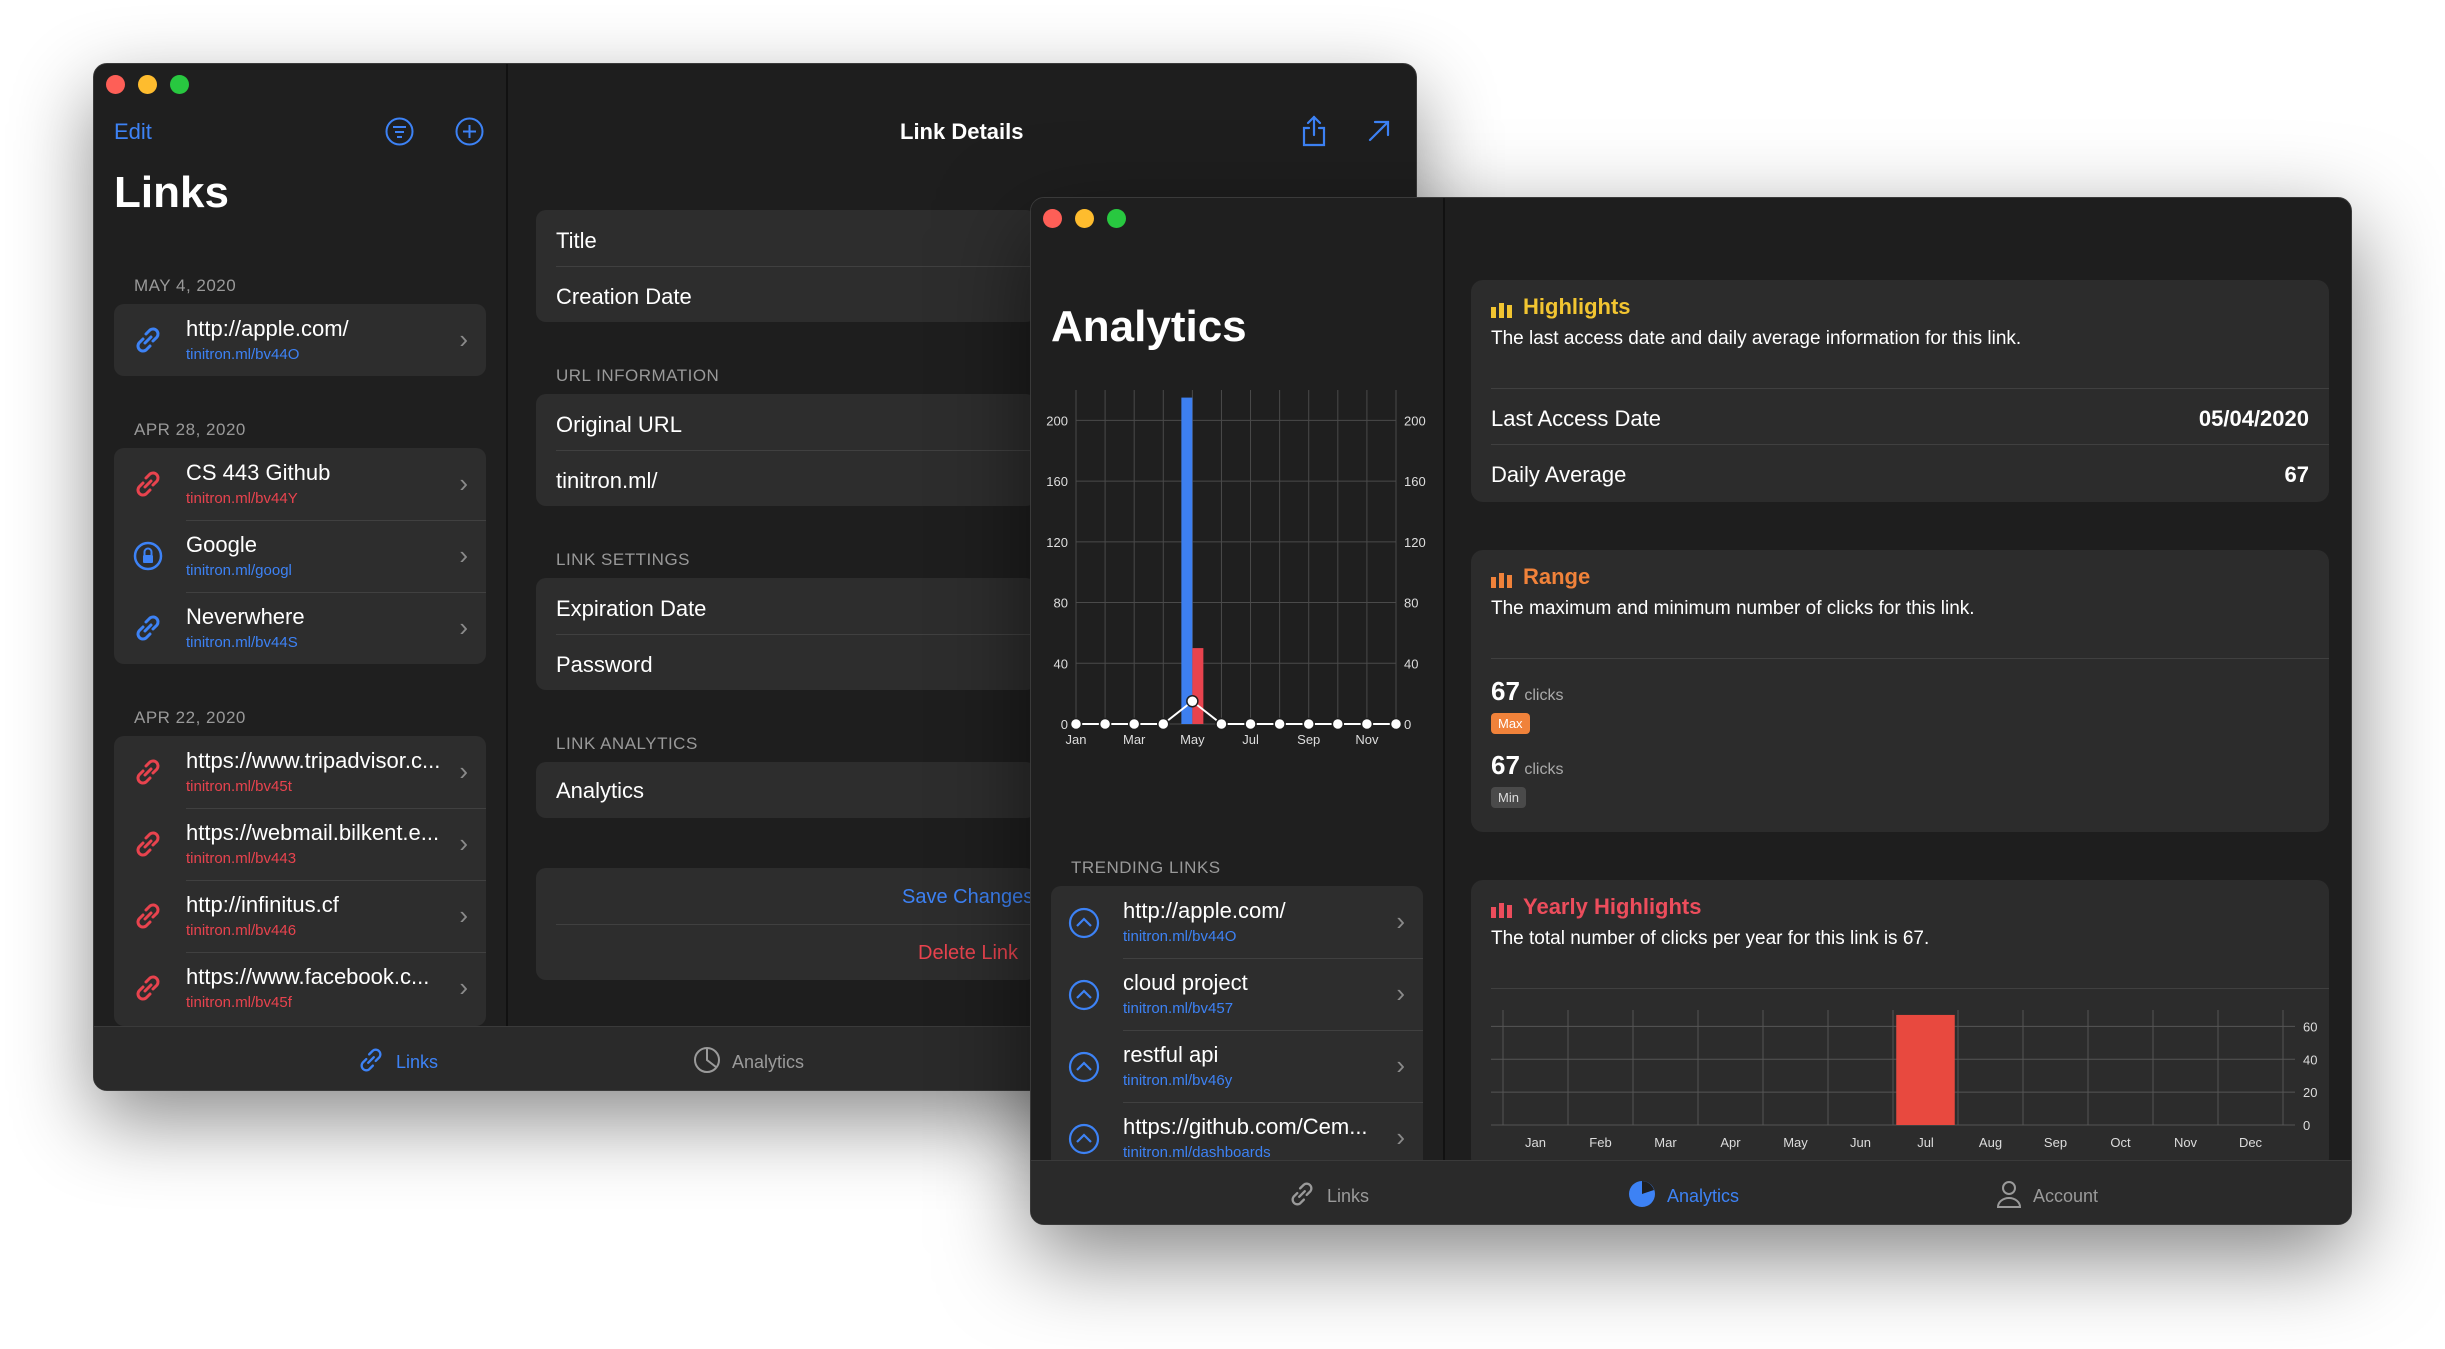  What do you see at coordinates (576, 241) in the screenshot?
I see `title-field-label: Title` at bounding box center [576, 241].